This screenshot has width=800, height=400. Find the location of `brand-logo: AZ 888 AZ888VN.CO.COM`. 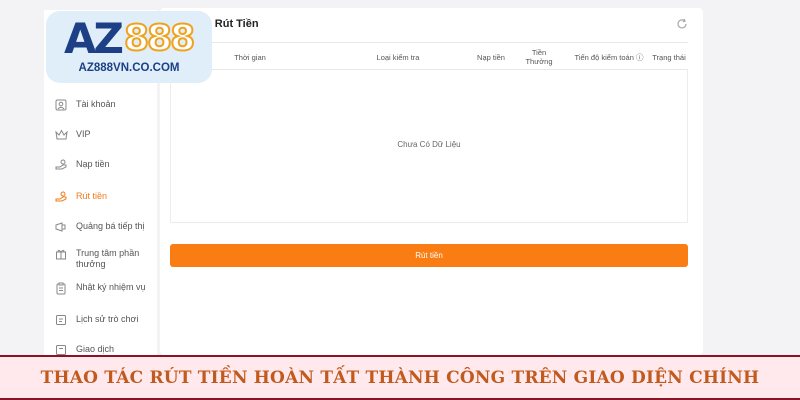

brand-logo: AZ 888 AZ888VN.CO.COM is located at coordinates (129, 47).